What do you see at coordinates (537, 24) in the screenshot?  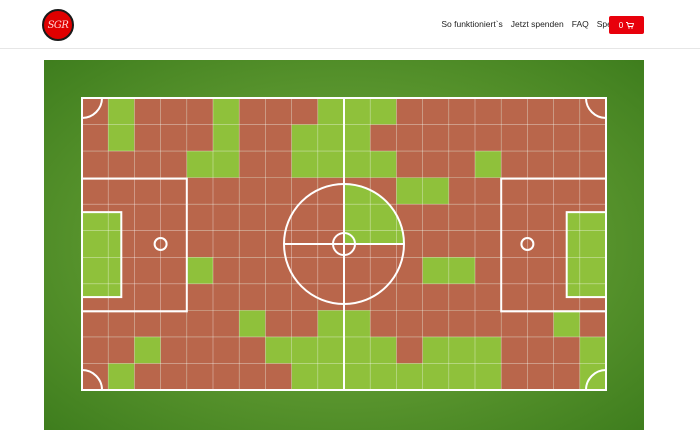 I see `nav-donate-now: Jetzt spenden` at bounding box center [537, 24].